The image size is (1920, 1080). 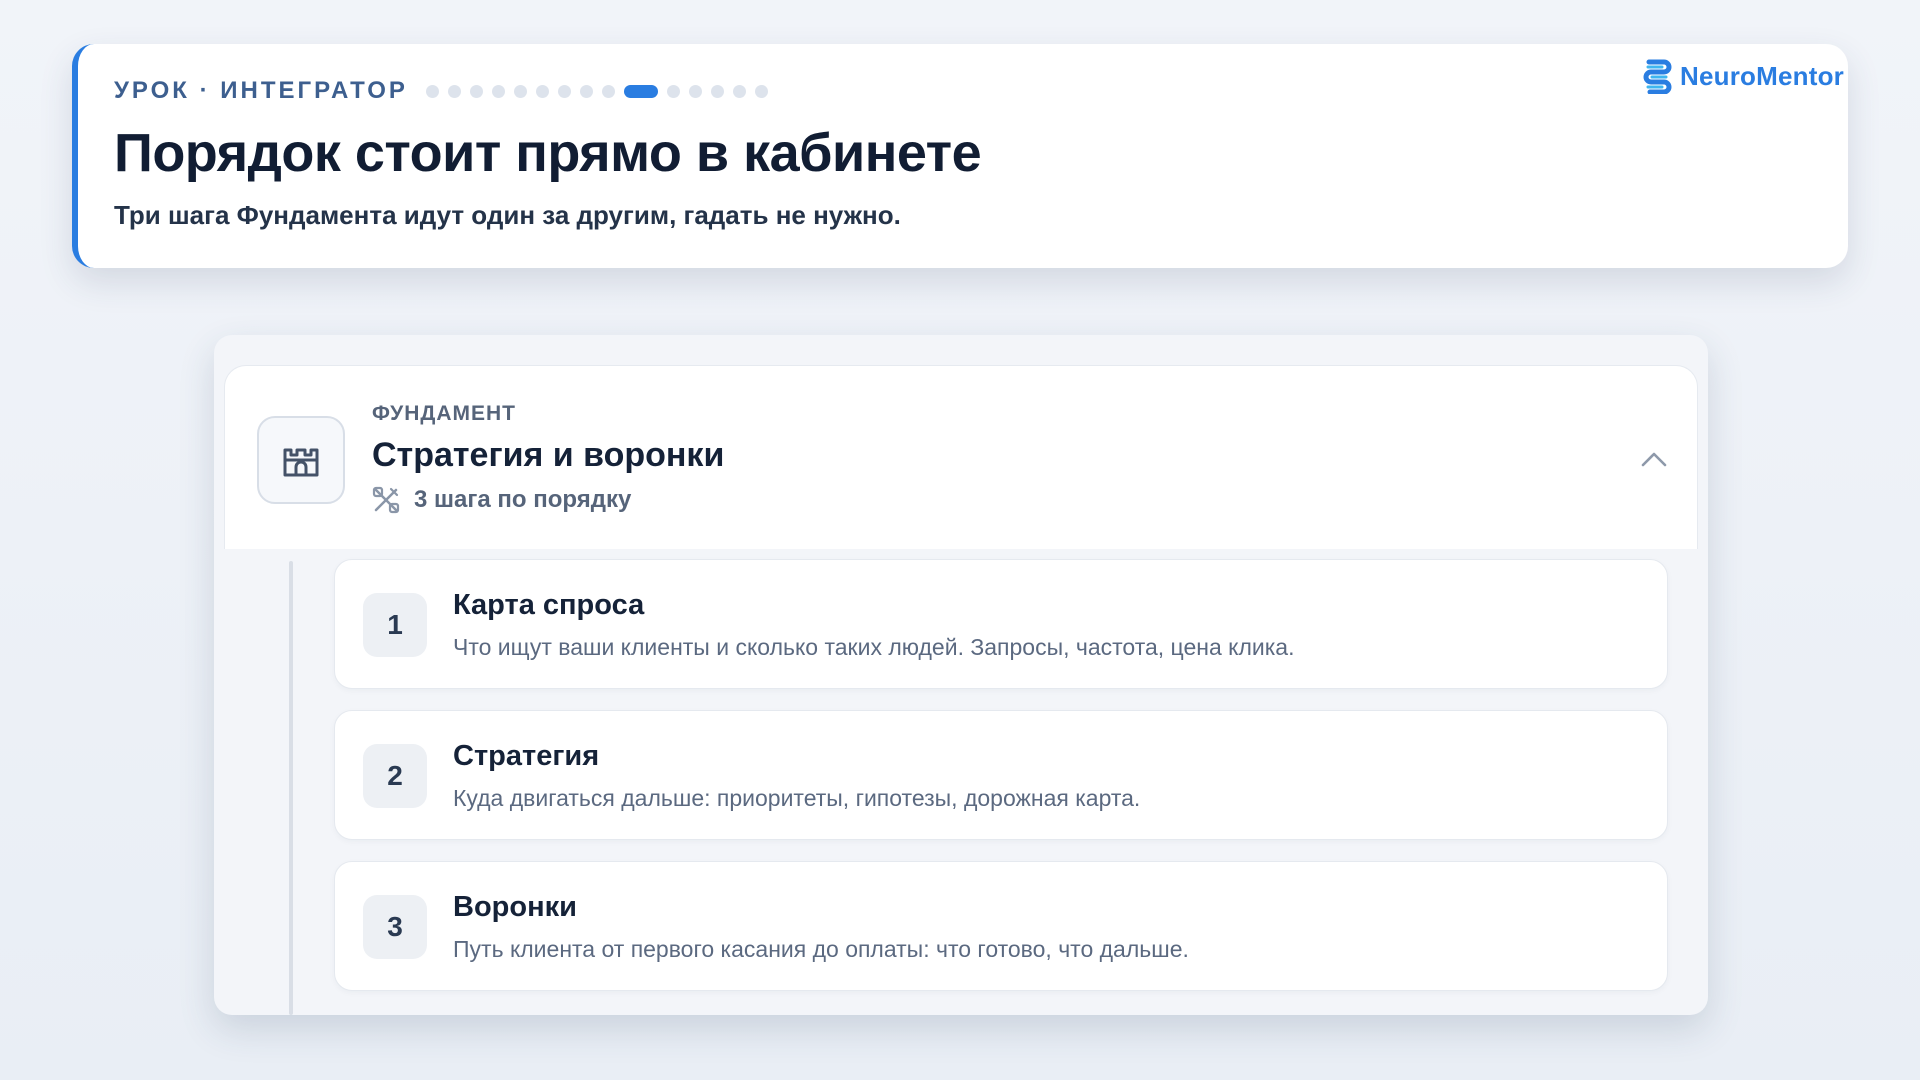 What do you see at coordinates (640, 91) in the screenshot?
I see `progress-dot-current` at bounding box center [640, 91].